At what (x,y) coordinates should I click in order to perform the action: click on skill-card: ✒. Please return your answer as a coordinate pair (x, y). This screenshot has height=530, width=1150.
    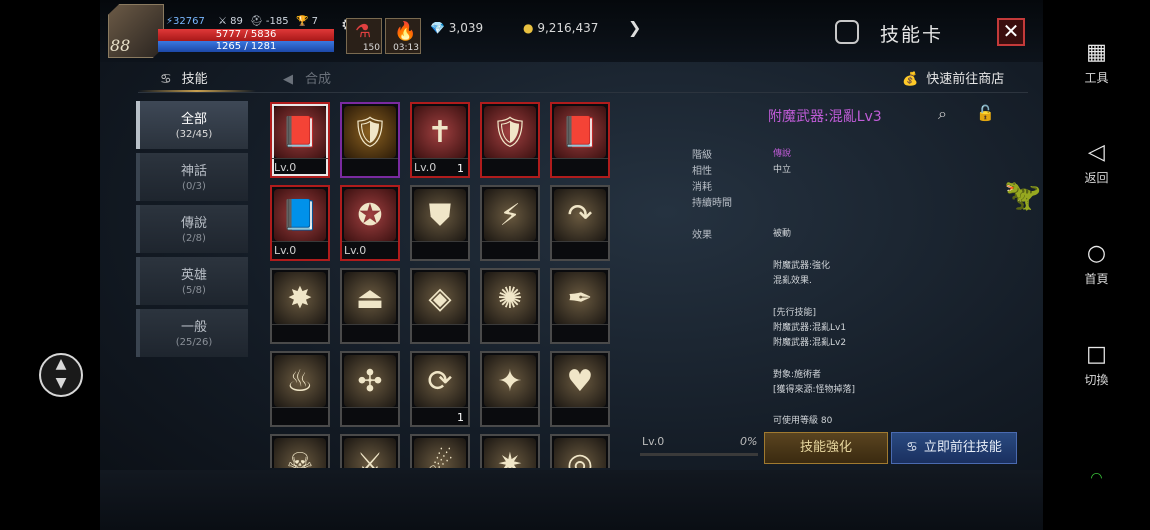
    Looking at the image, I should click on (580, 306).